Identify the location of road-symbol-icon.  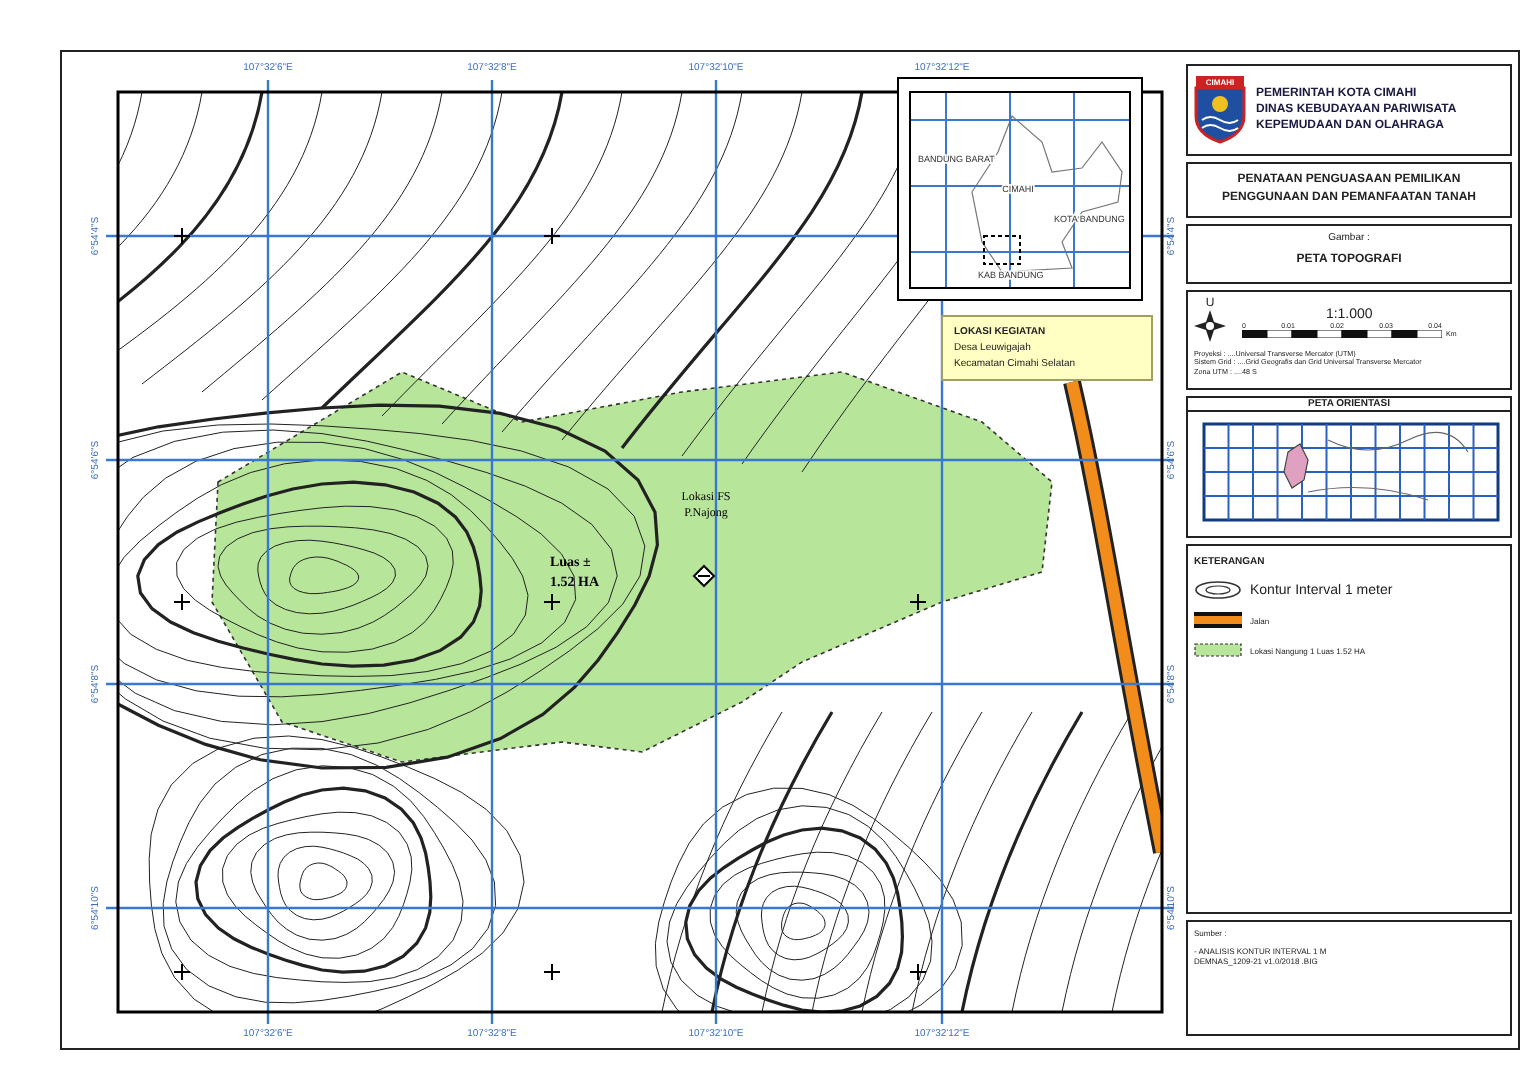
(1218, 620).